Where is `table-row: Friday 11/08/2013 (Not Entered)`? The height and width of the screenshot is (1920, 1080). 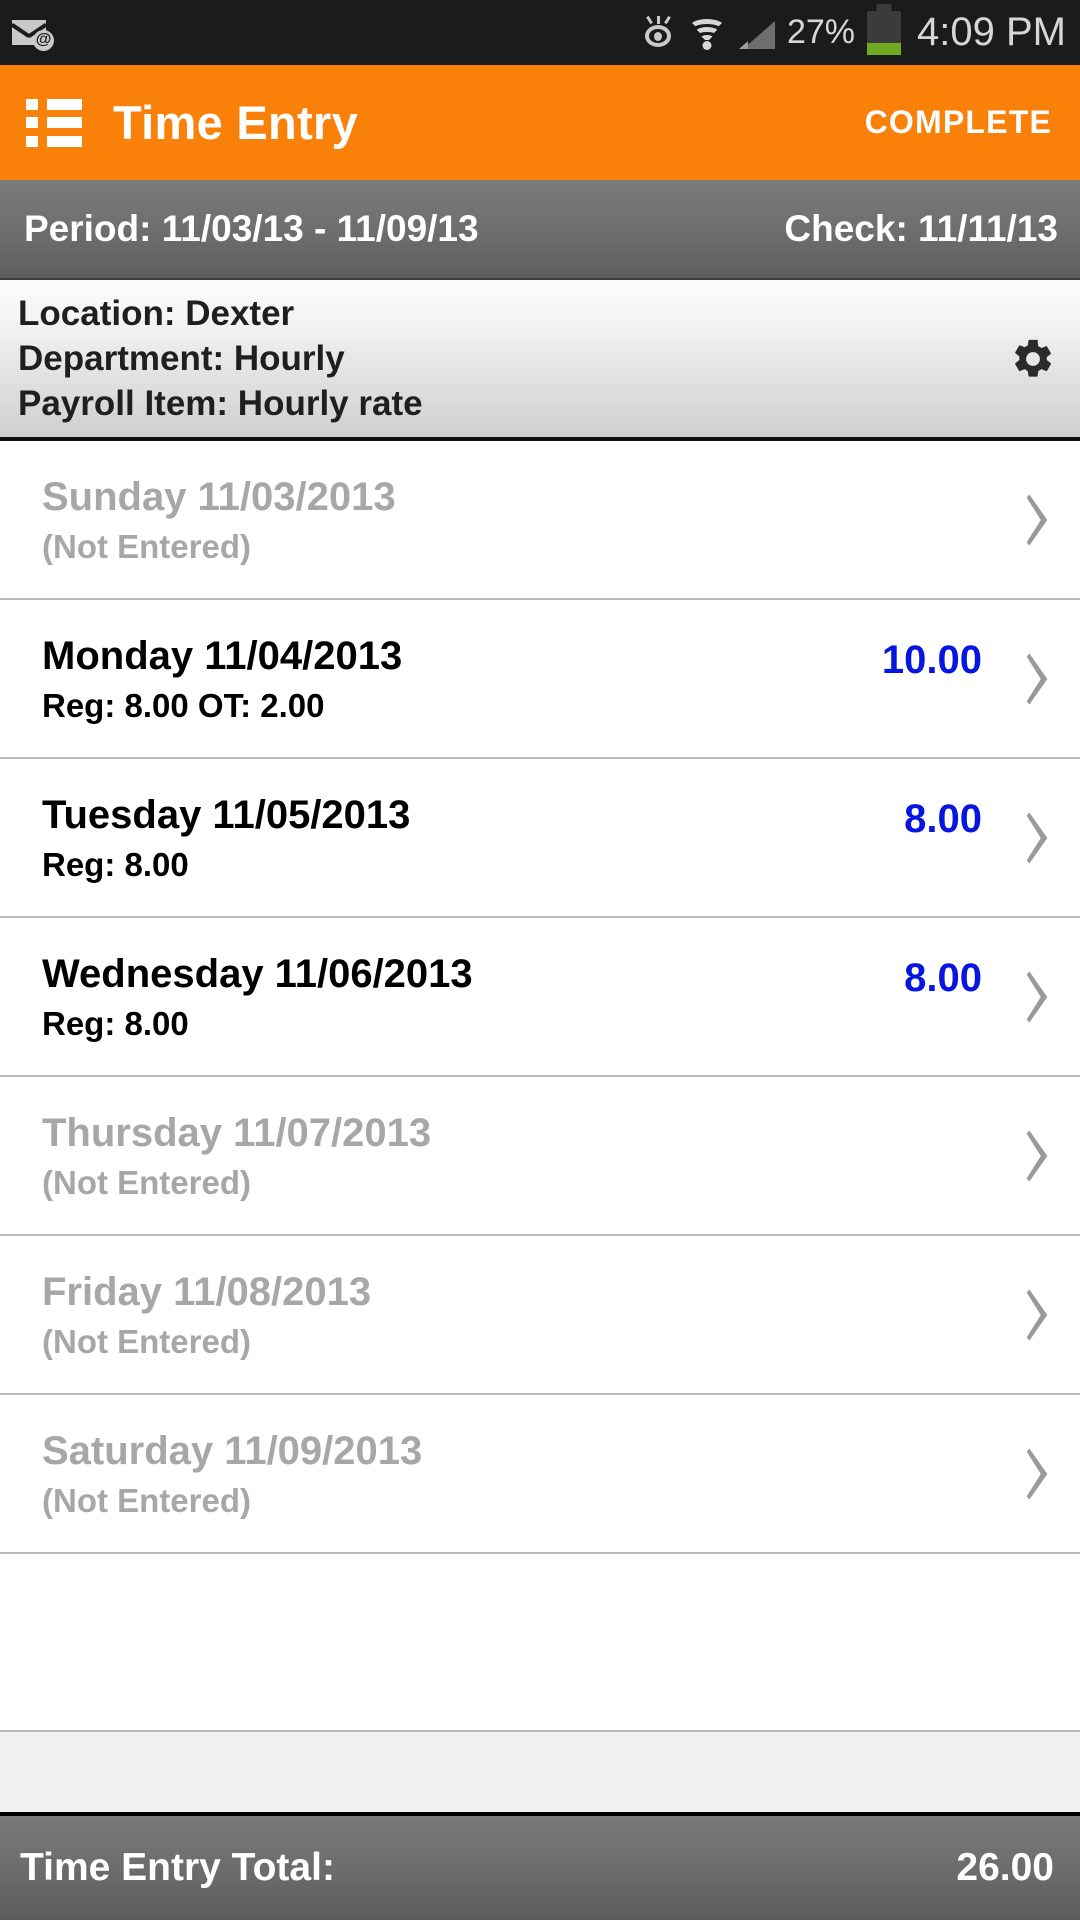
table-row: Friday 11/08/2013 (Not Entered) is located at coordinates (540, 1315).